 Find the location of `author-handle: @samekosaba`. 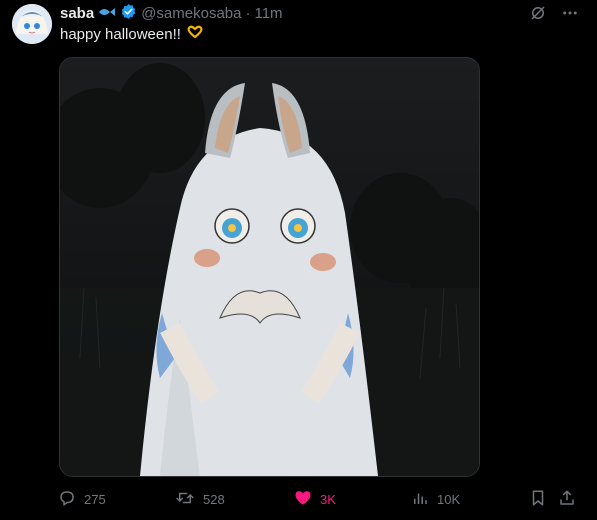

author-handle: @samekosaba is located at coordinates (191, 13).